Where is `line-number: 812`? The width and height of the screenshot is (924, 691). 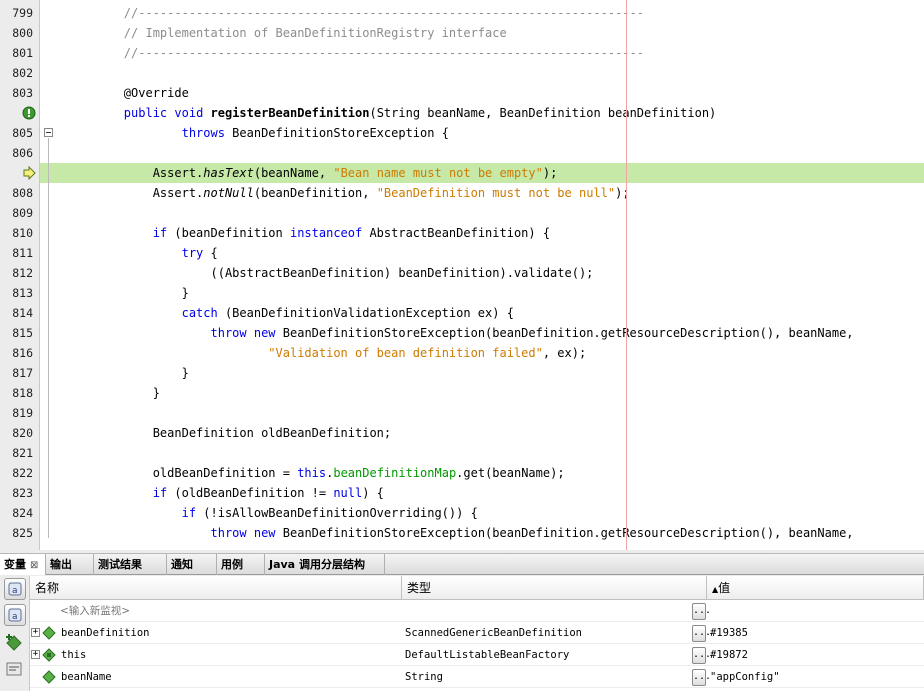
line-number: 812 is located at coordinates (22, 273).